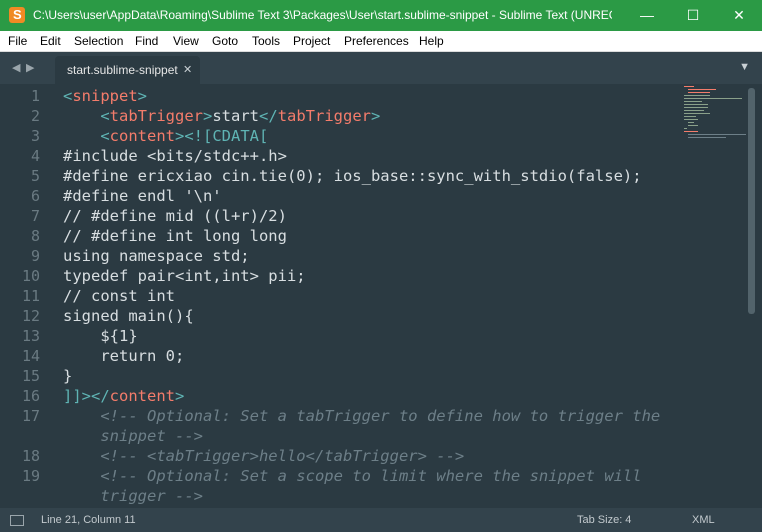 Image resolution: width=762 pixels, height=532 pixels. Describe the element at coordinates (175, 236) in the screenshot. I see `code-line: // #define int long long` at that location.